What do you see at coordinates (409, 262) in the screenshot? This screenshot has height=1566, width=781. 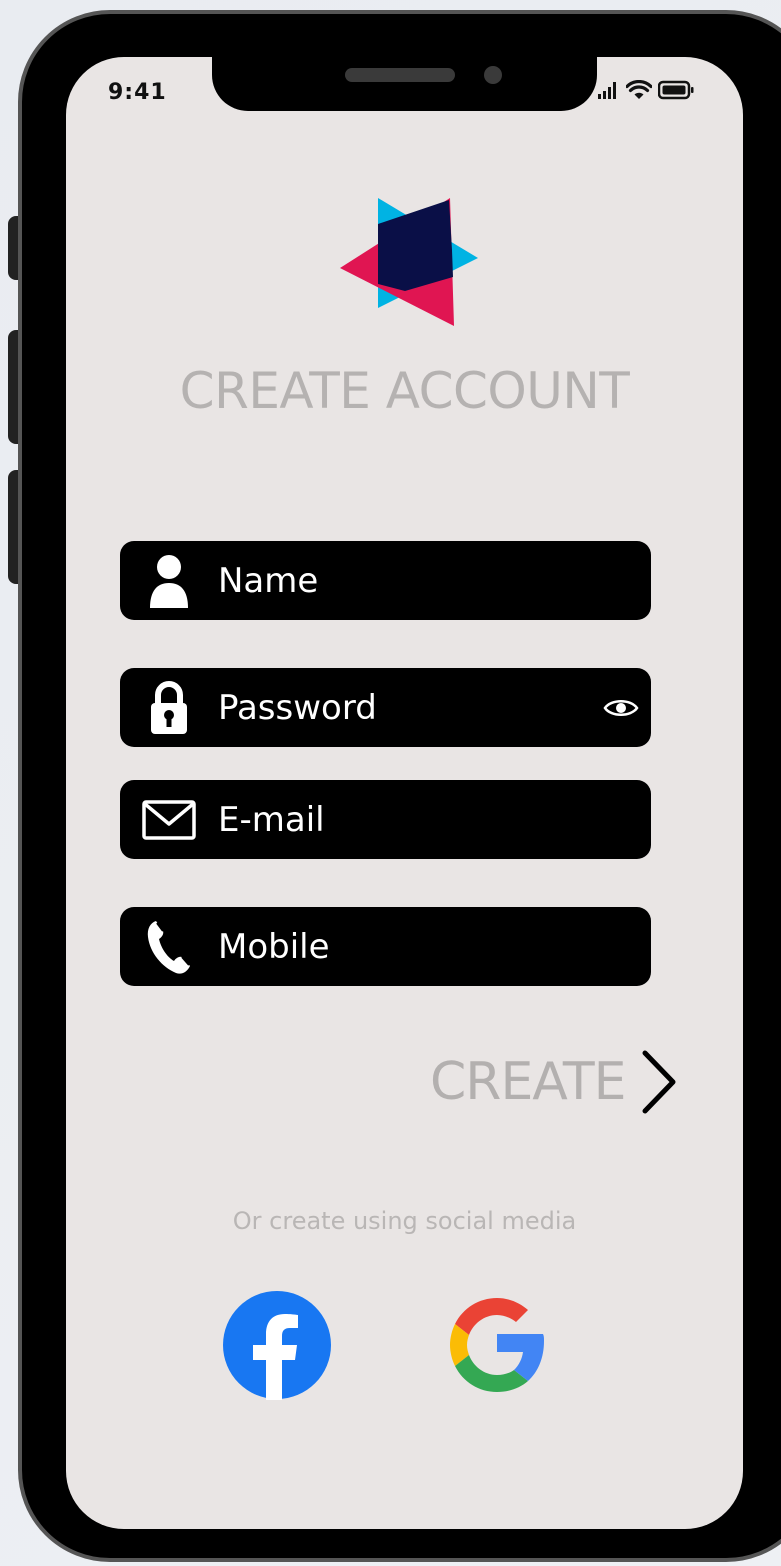 I see `app-logo` at bounding box center [409, 262].